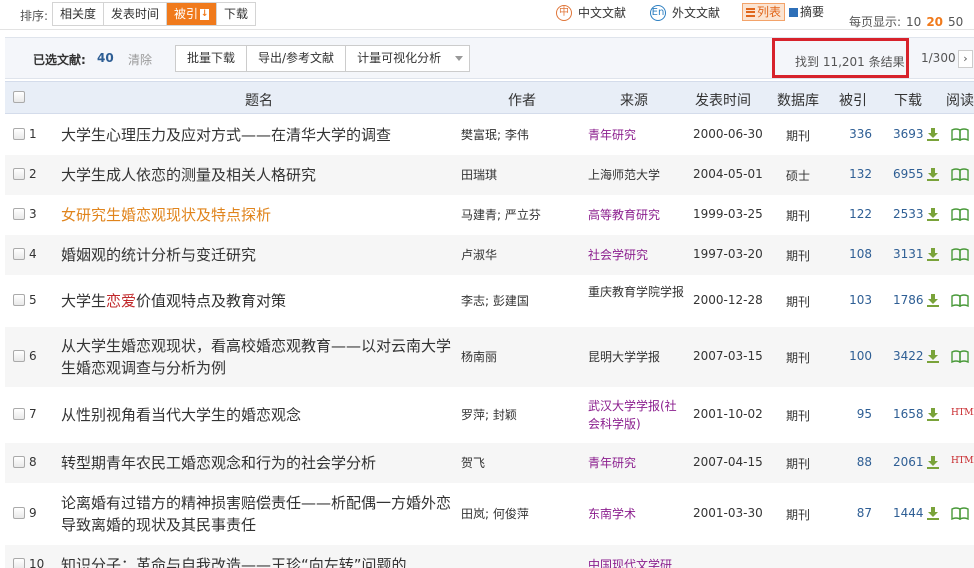  What do you see at coordinates (916, 356) in the screenshot?
I see `download-link: 3422` at bounding box center [916, 356].